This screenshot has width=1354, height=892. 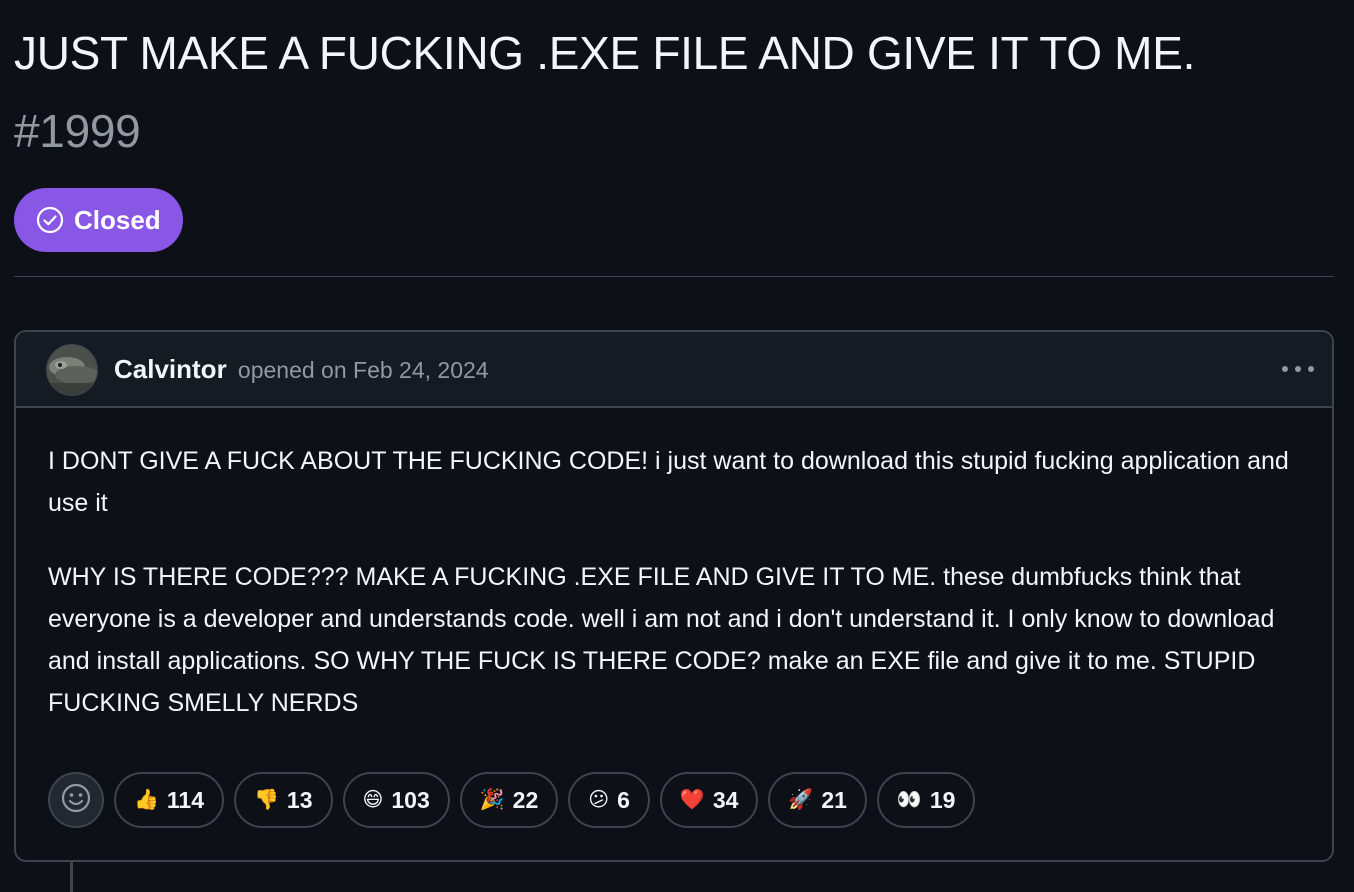 I want to click on thumbs-down-icon: 👎, so click(x=266, y=800).